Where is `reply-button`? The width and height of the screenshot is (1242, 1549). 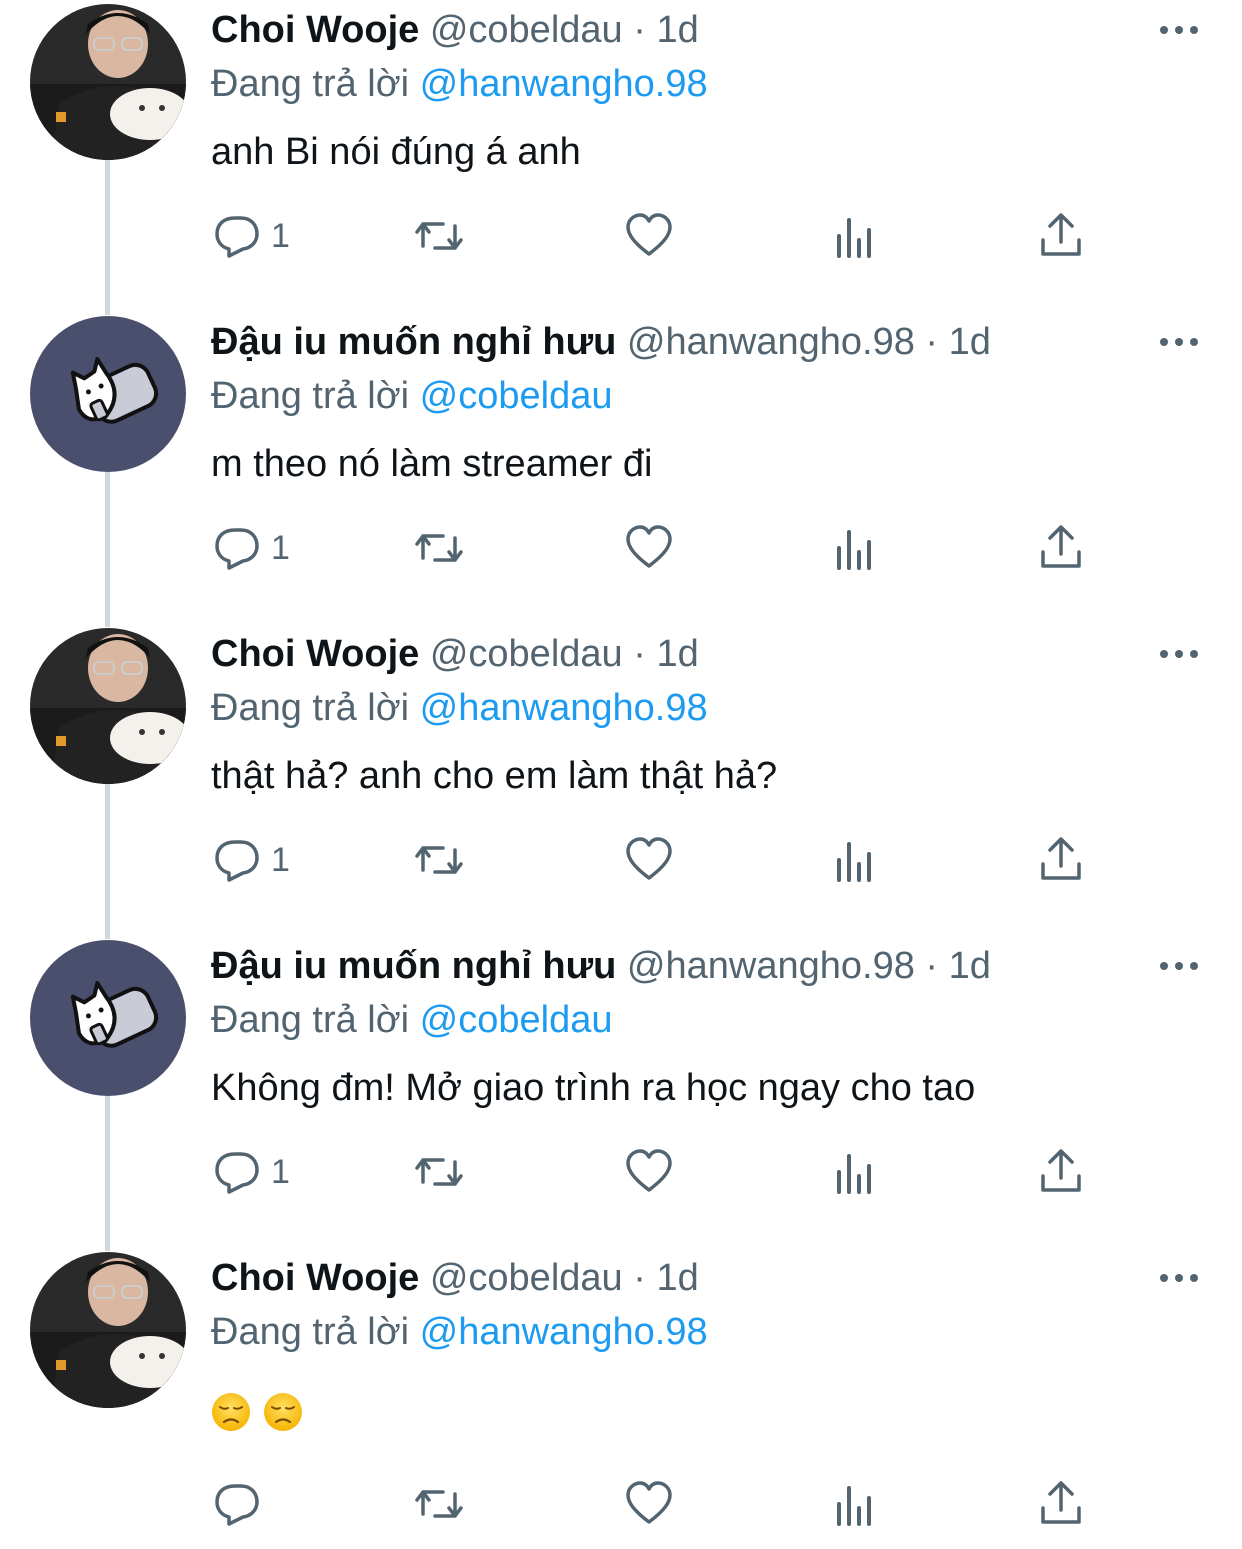 reply-button is located at coordinates (241, 1504).